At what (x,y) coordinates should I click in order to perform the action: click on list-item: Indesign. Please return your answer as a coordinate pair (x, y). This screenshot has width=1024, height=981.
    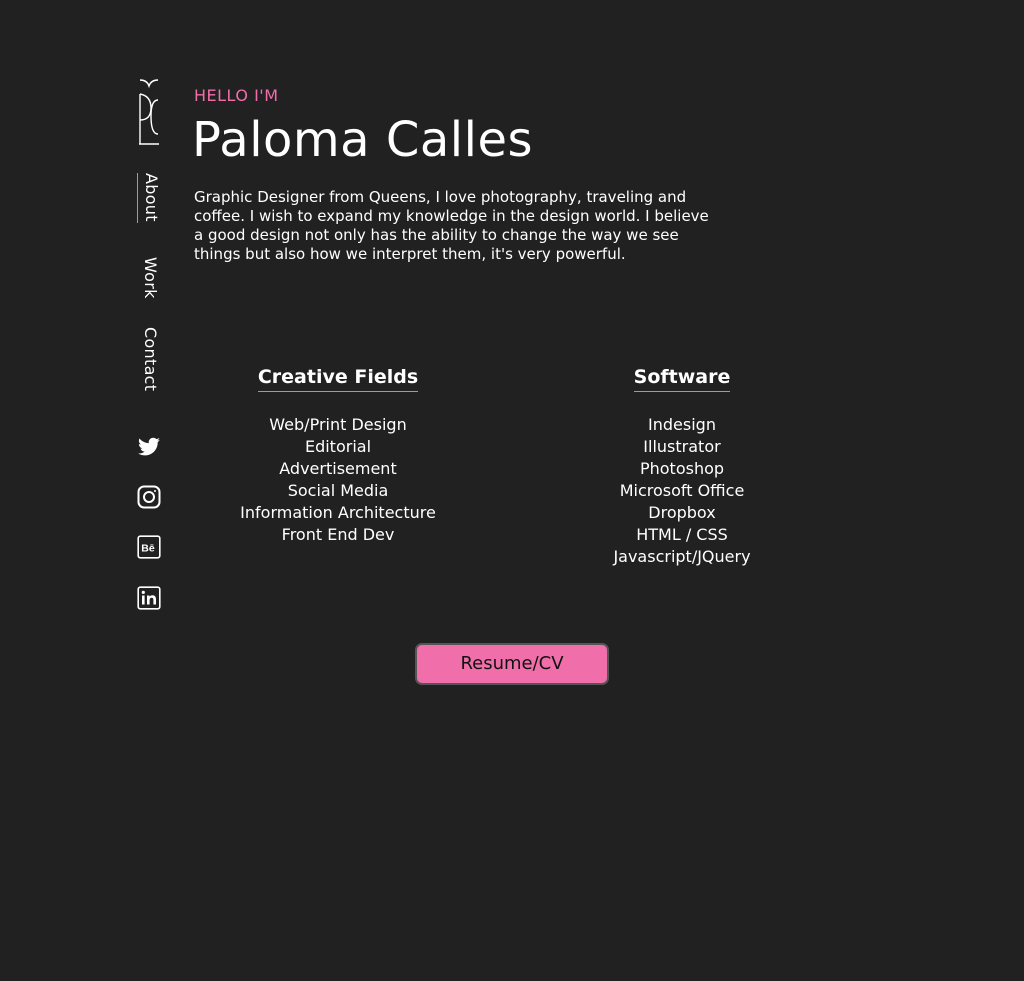
    Looking at the image, I should click on (682, 424).